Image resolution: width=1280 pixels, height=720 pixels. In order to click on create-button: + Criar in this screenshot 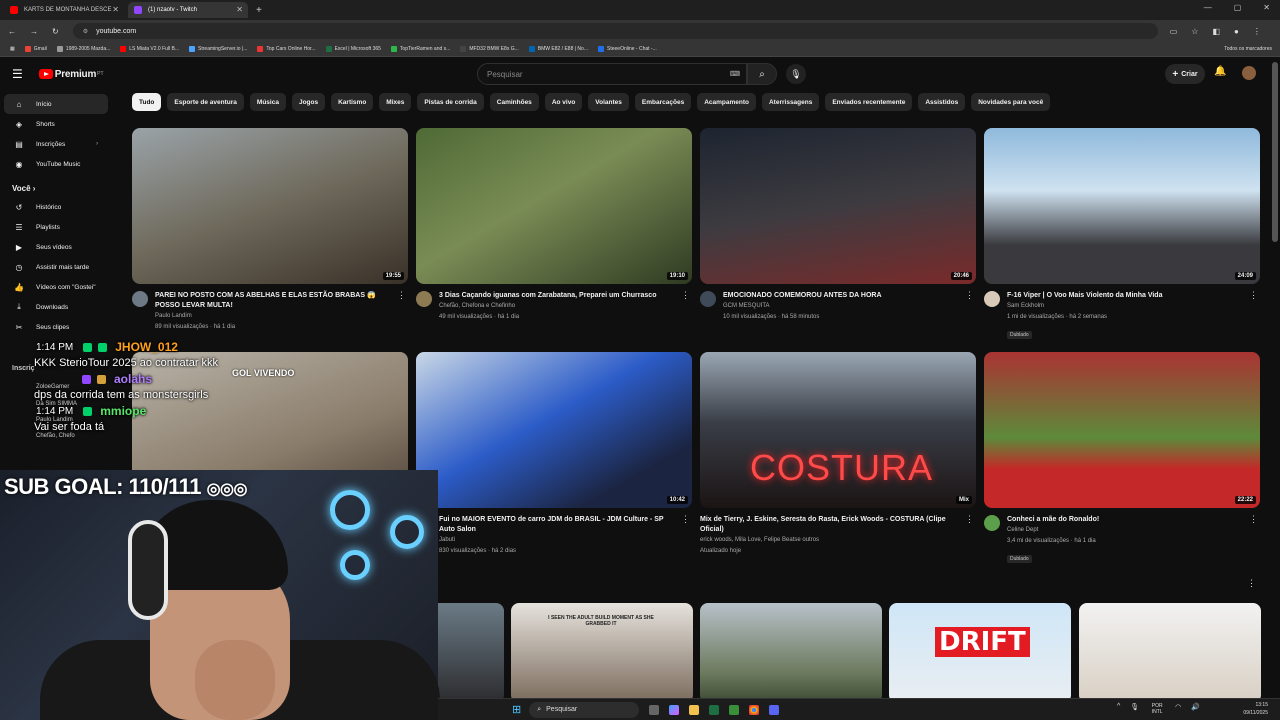, I will do `click(1185, 74)`.